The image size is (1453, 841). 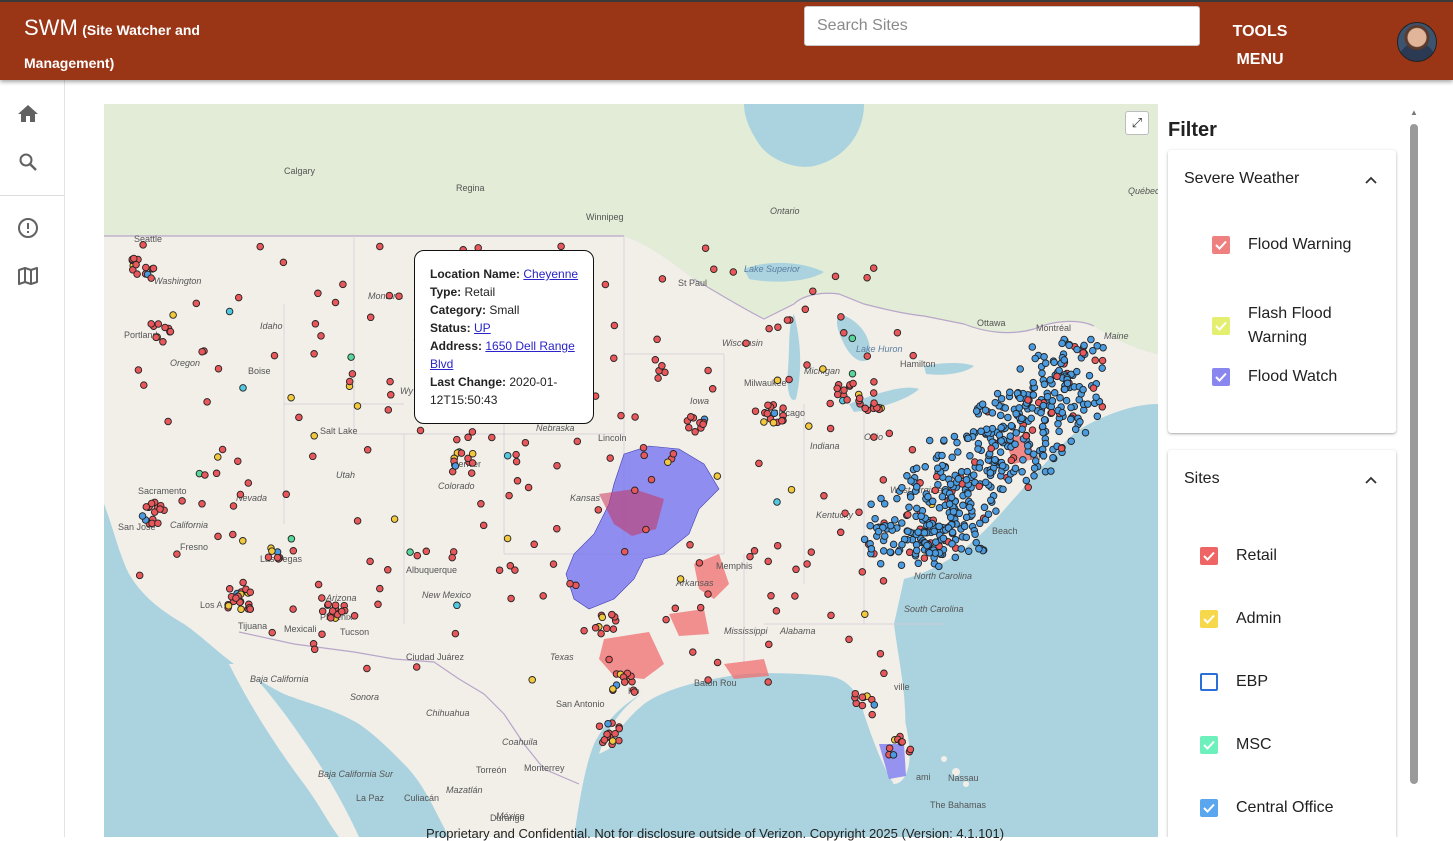 I want to click on popup-status-link: UP, so click(x=482, y=328).